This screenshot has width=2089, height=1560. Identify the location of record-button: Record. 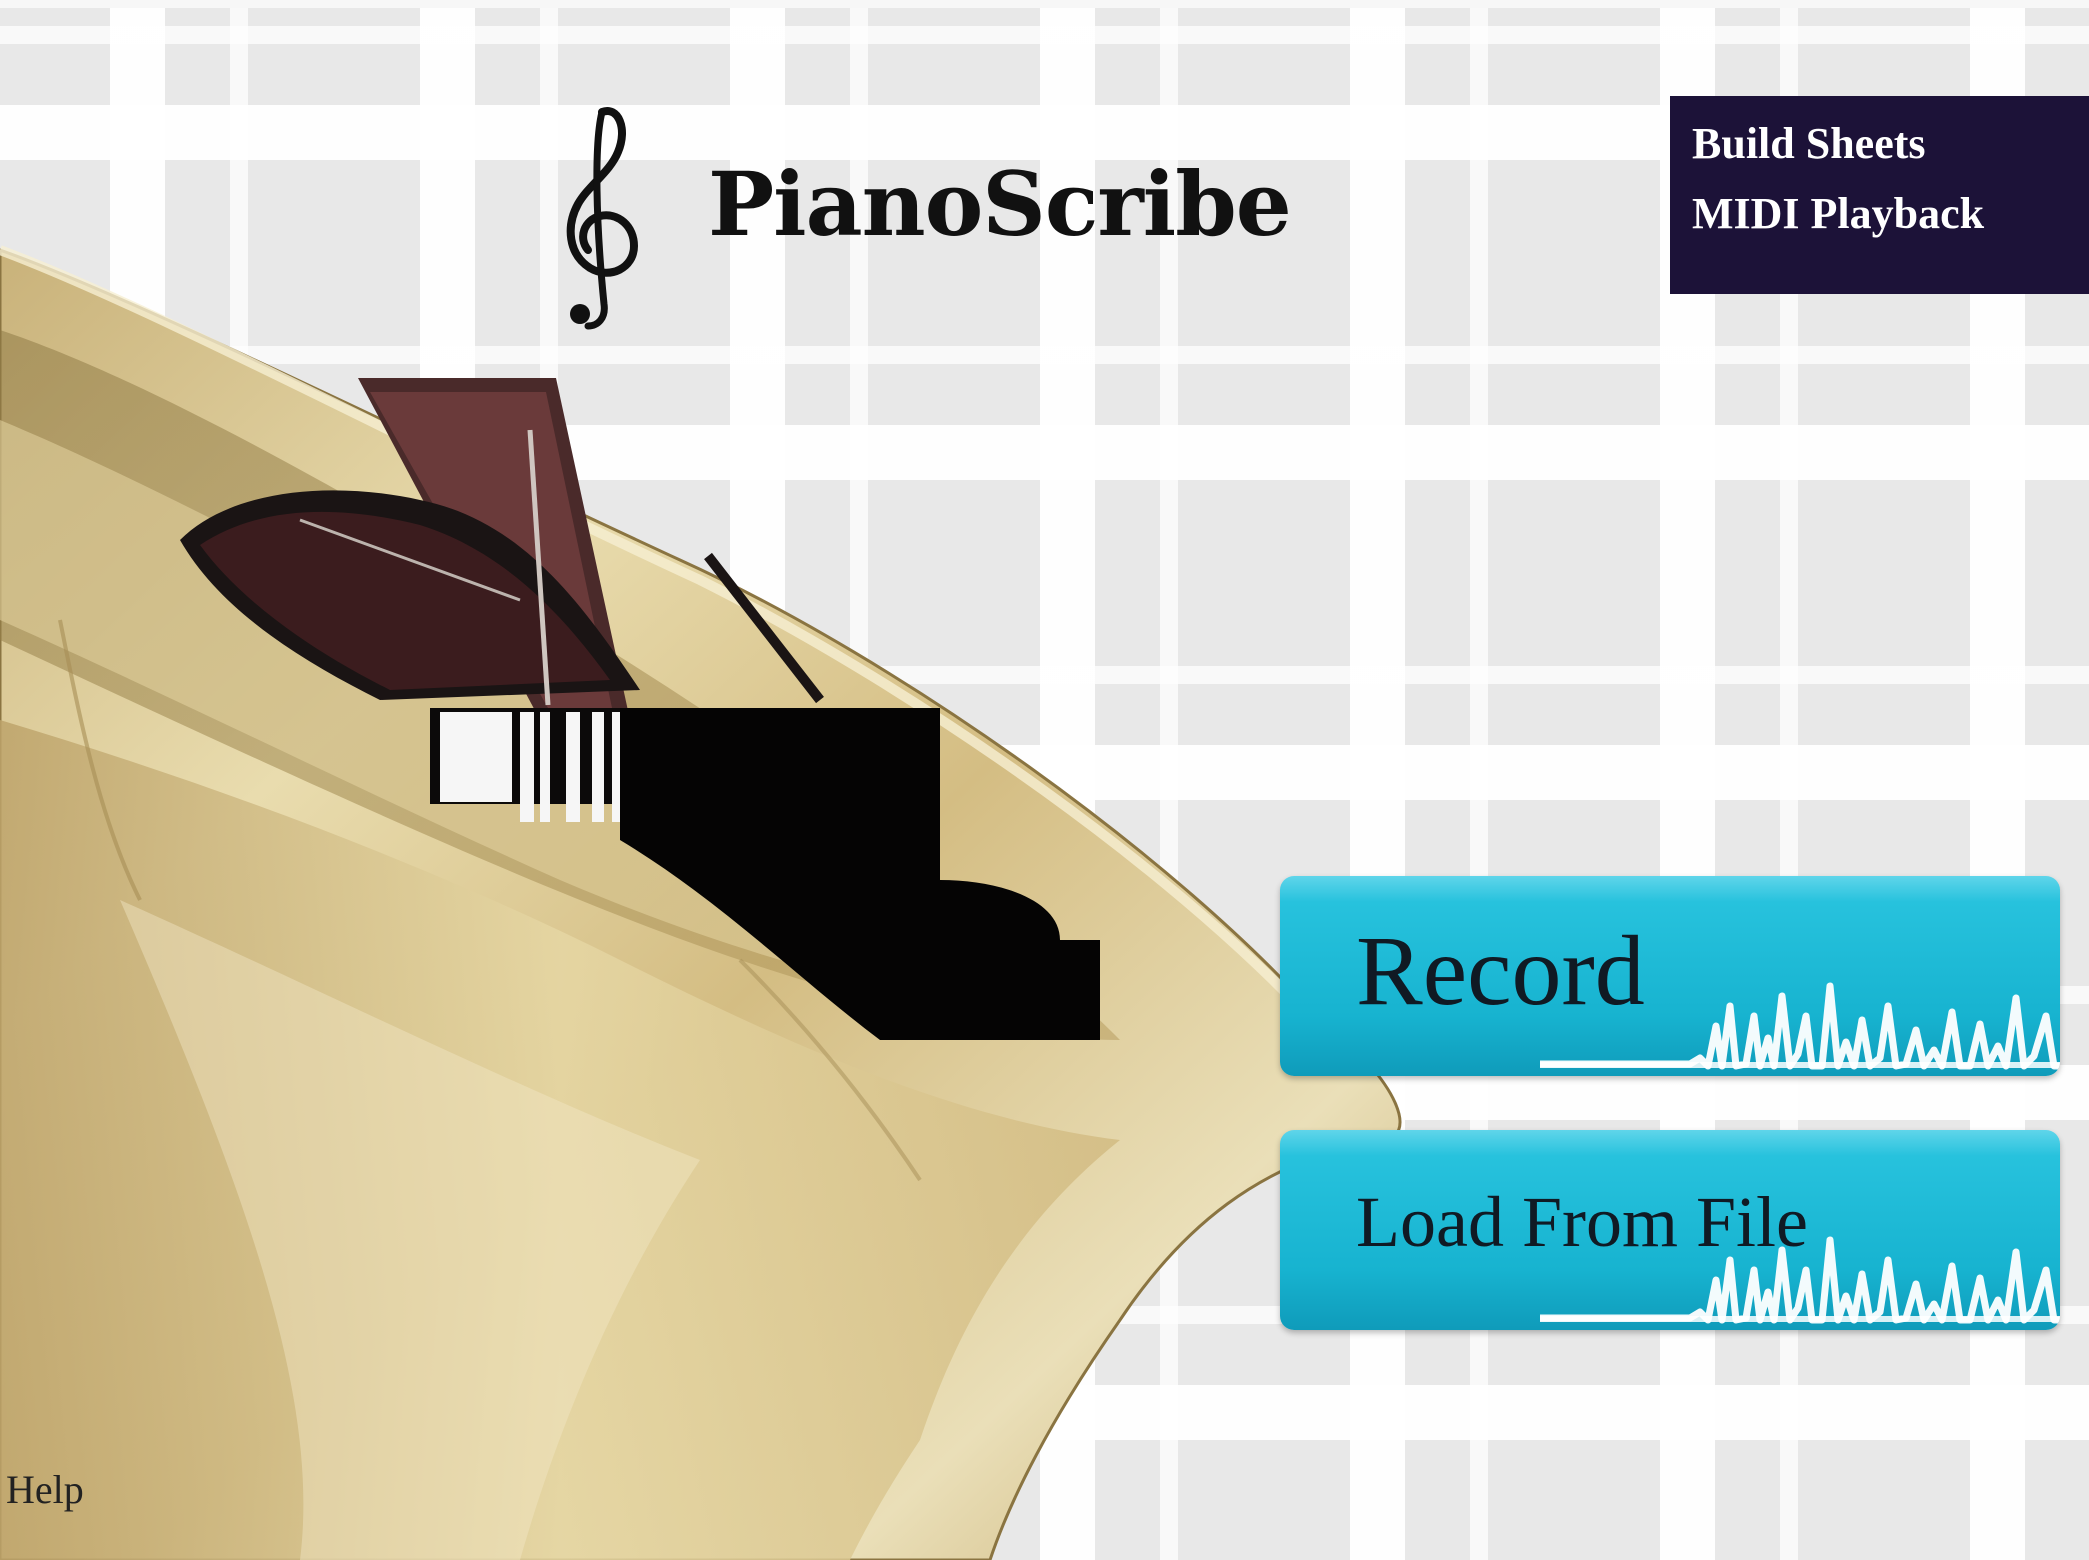
(1670, 976).